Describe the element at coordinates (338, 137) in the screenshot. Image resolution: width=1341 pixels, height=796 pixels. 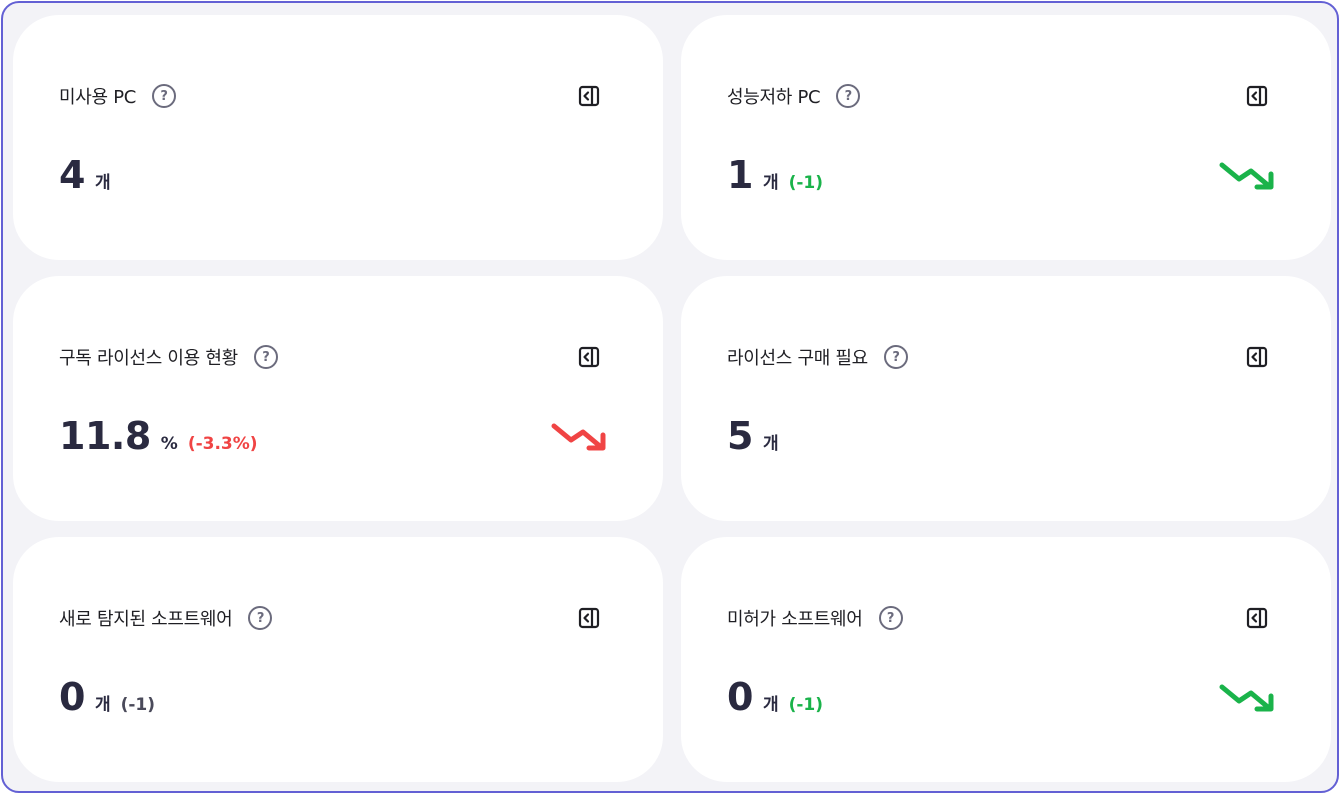
I see `stat-card-unused-pc: 미사용 PC ? 4 개` at that location.